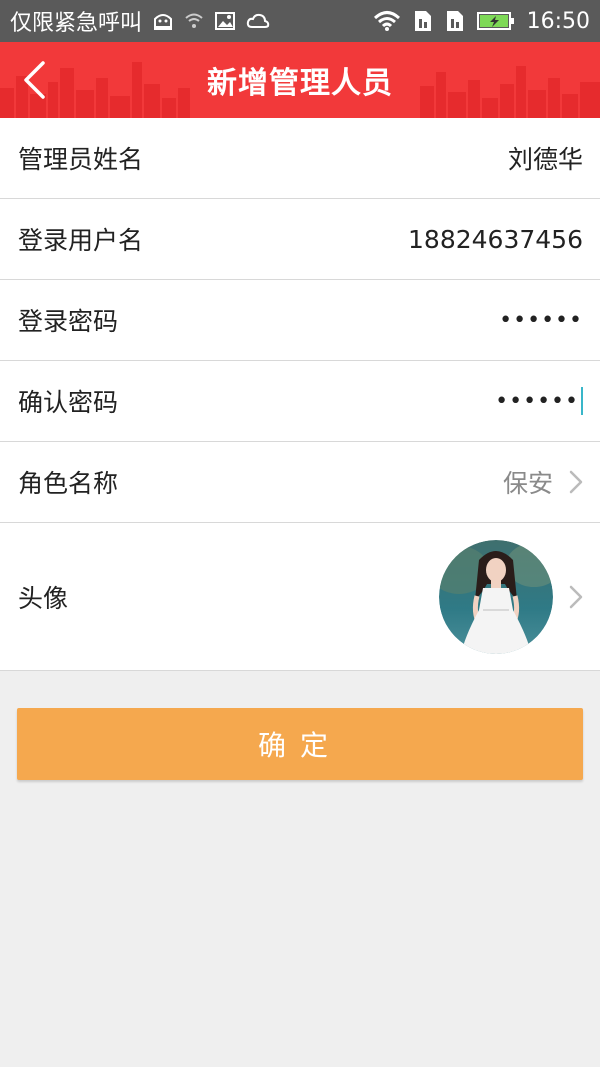 This screenshot has width=600, height=1067. I want to click on image-icon, so click(225, 21).